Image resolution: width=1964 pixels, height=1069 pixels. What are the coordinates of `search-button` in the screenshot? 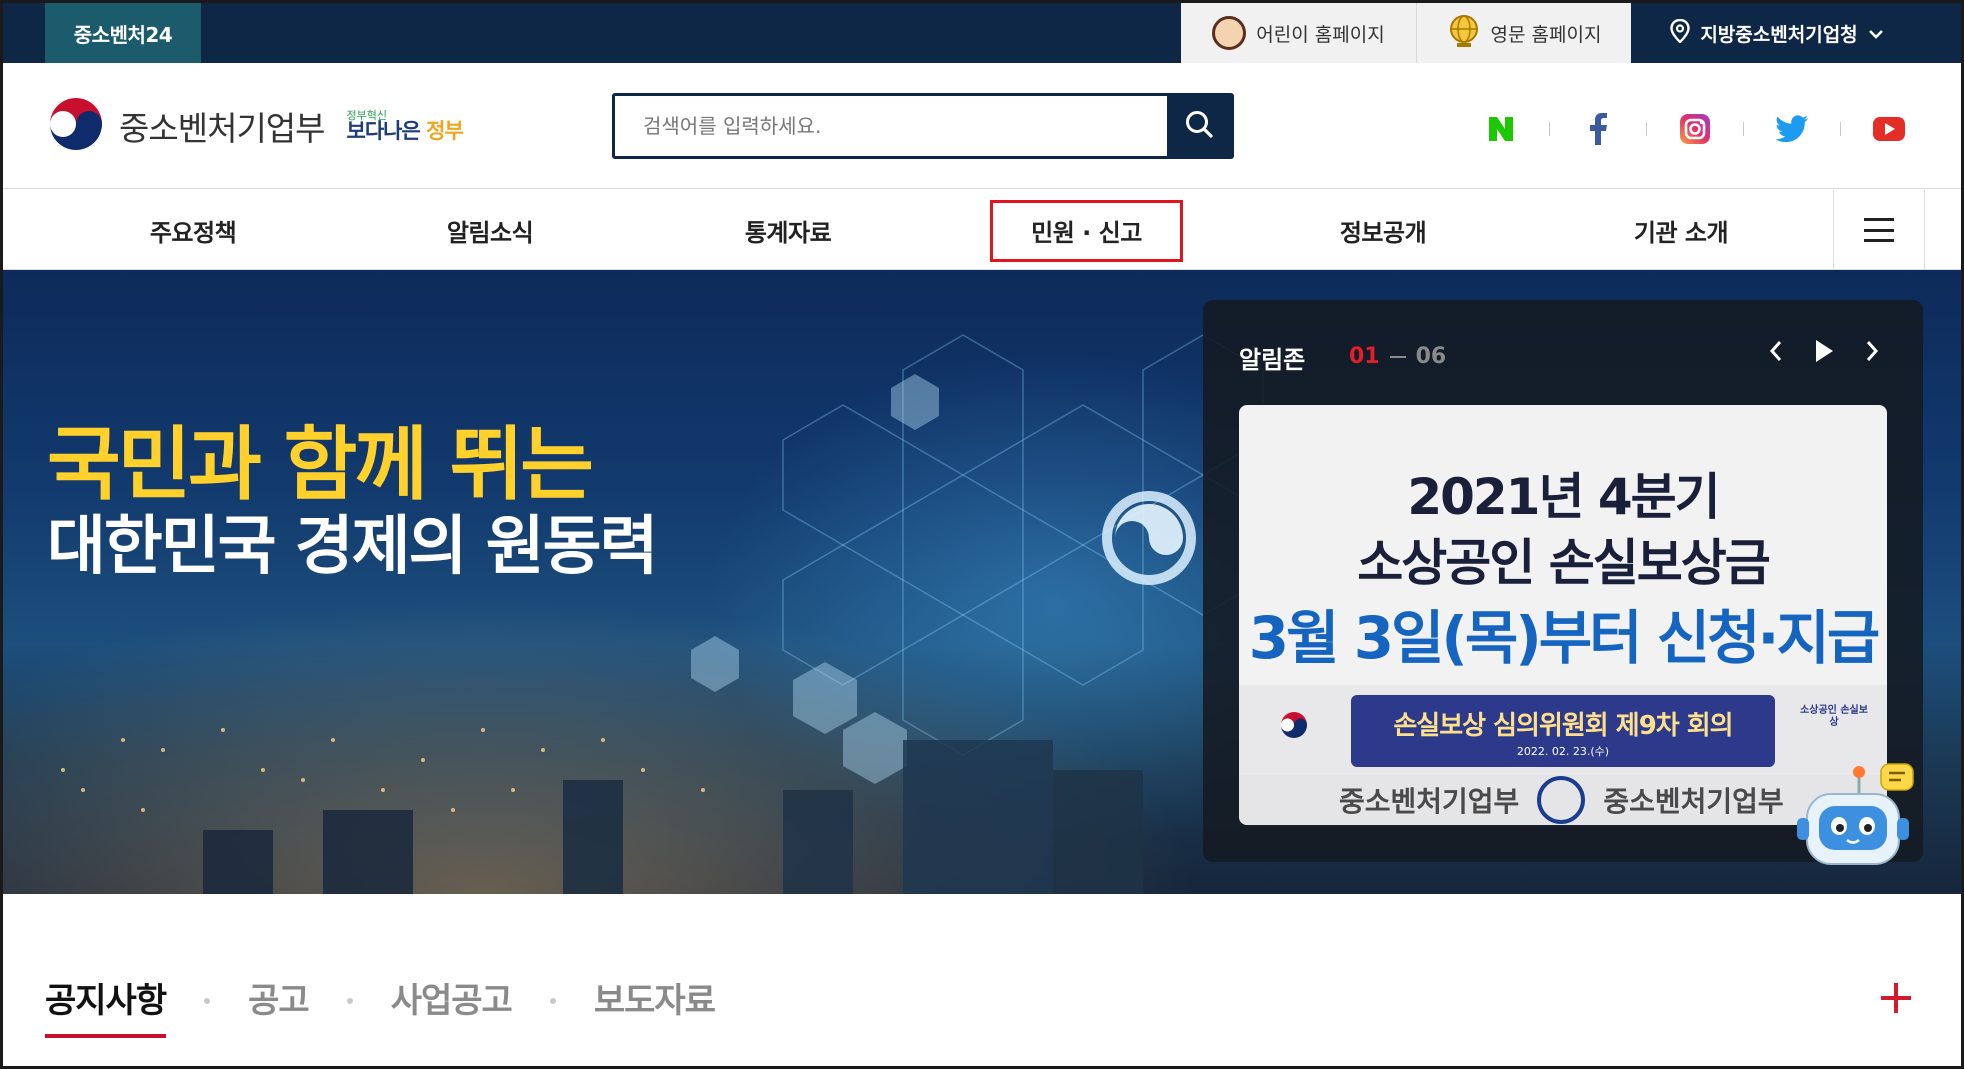 It's located at (1199, 126).